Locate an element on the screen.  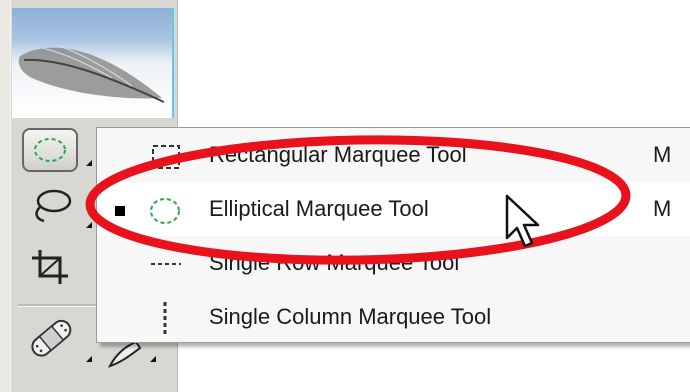
menu-item-single-column-marquee: Single Column Marquee Tool is located at coordinates (393, 317).